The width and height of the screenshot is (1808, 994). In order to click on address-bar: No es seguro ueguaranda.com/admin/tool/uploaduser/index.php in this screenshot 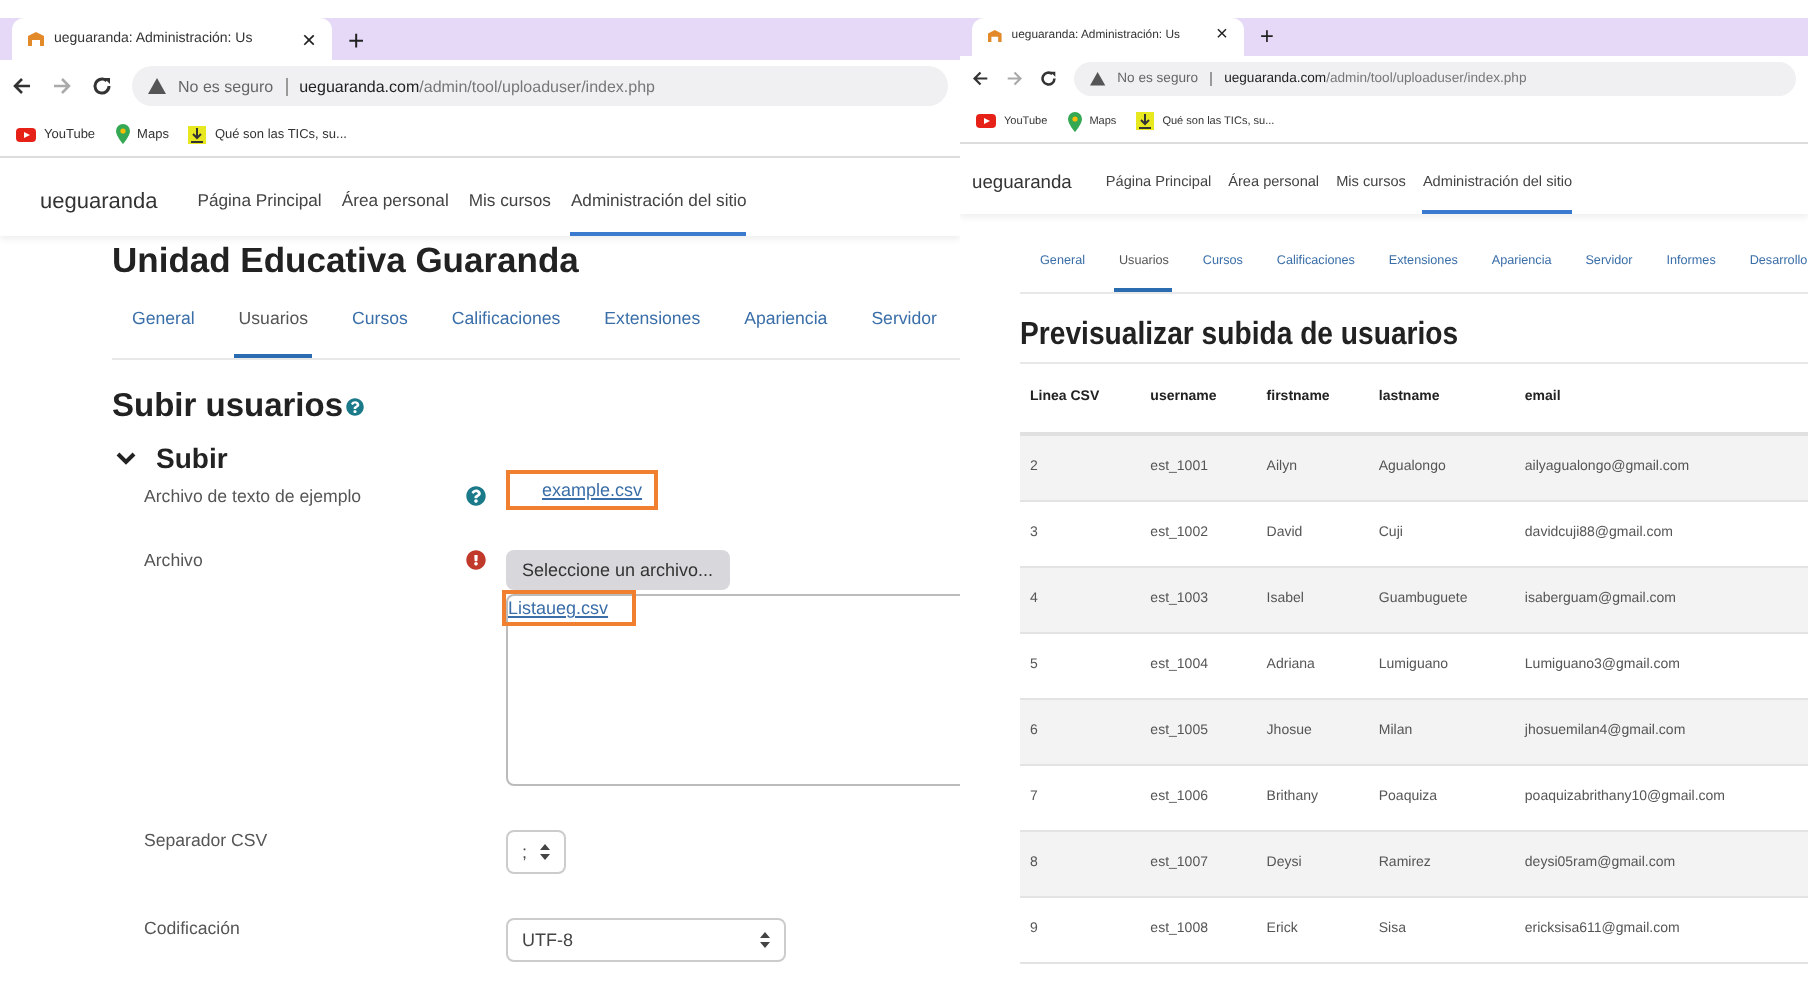, I will do `click(540, 86)`.